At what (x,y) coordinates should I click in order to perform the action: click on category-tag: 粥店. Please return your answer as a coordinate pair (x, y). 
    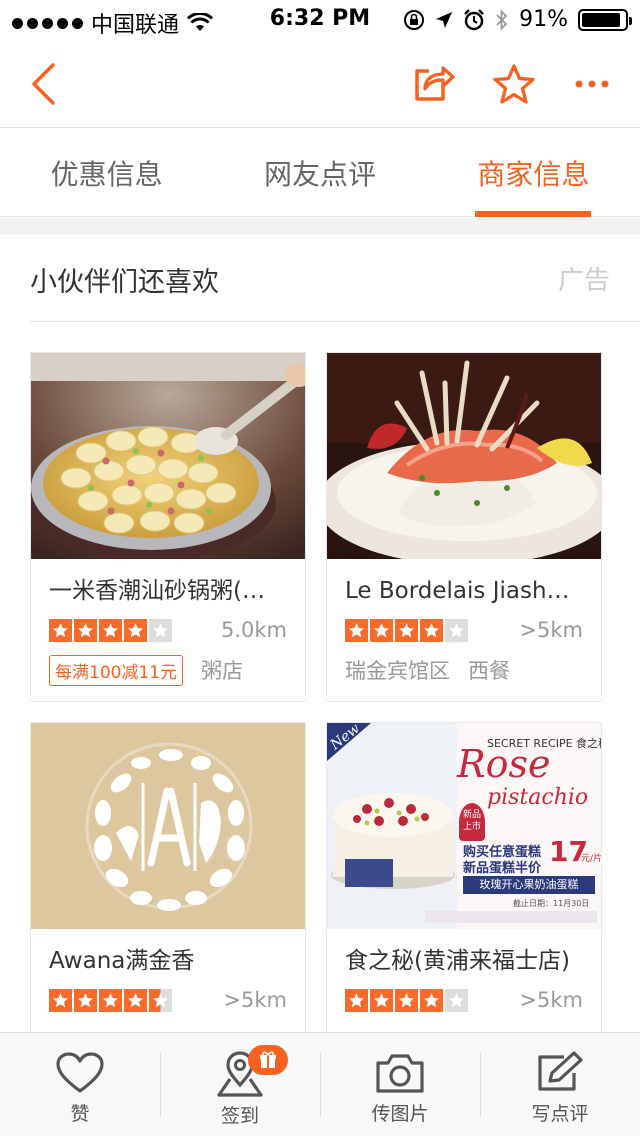
    Looking at the image, I should click on (222, 671).